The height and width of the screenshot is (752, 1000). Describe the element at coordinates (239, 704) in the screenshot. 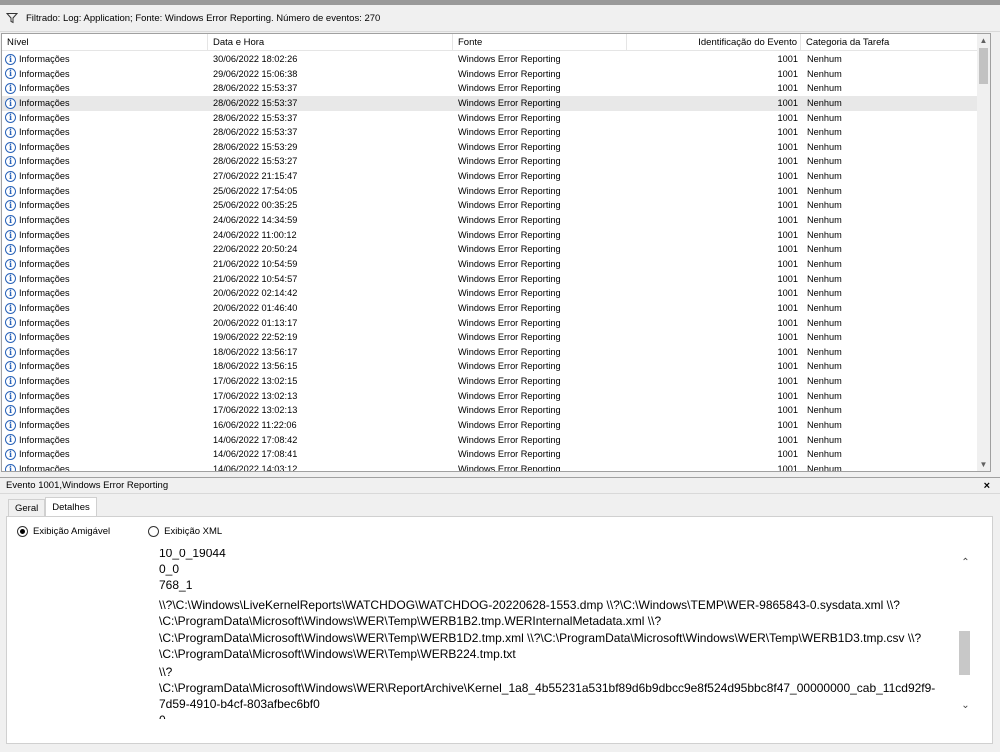

I see `detail-line: 7d59-4910-b4cf-803afbec6bf0` at that location.